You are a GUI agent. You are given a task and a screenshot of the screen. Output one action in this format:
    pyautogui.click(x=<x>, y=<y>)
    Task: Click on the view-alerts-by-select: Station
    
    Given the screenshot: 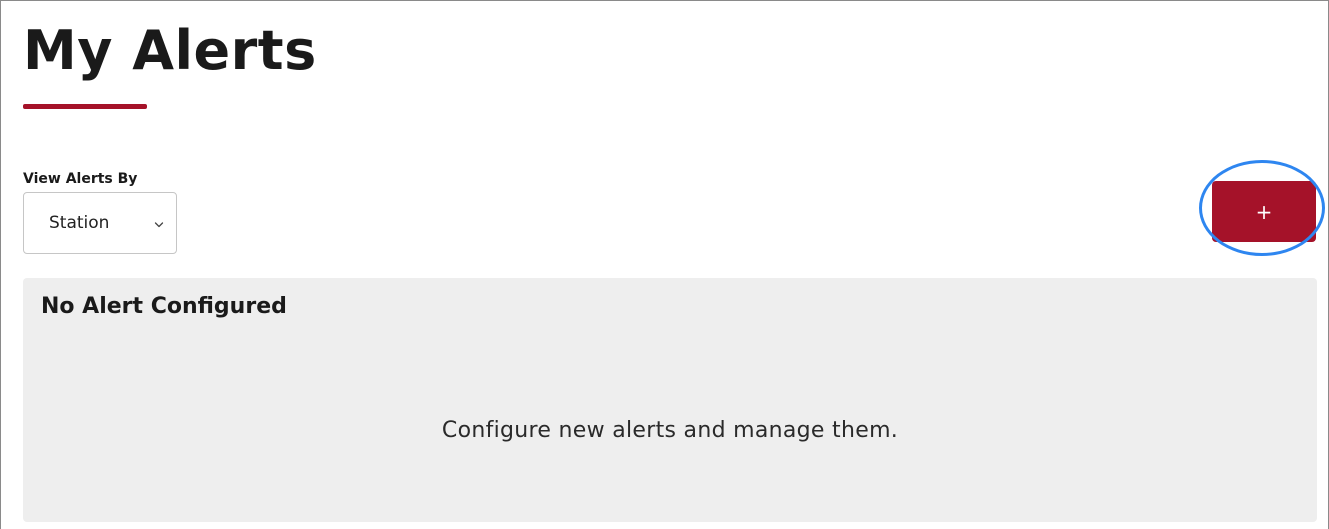 What is the action you would take?
    pyautogui.click(x=100, y=223)
    